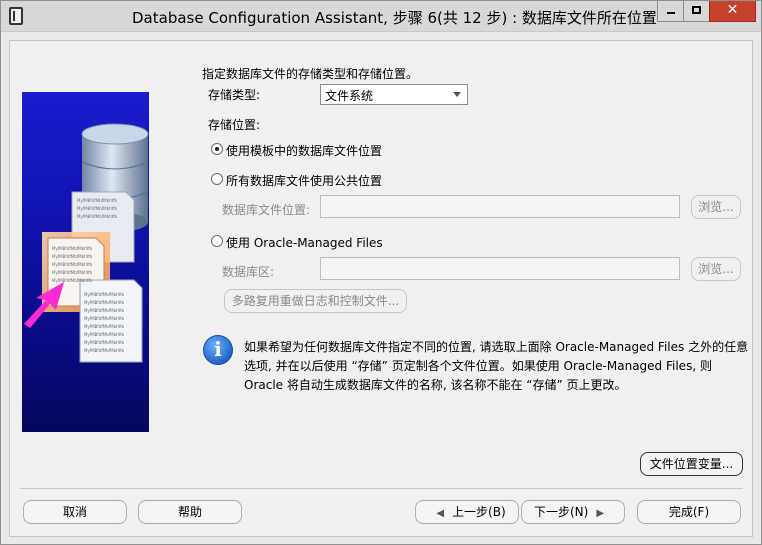  I want to click on footer-separator, so click(381, 488).